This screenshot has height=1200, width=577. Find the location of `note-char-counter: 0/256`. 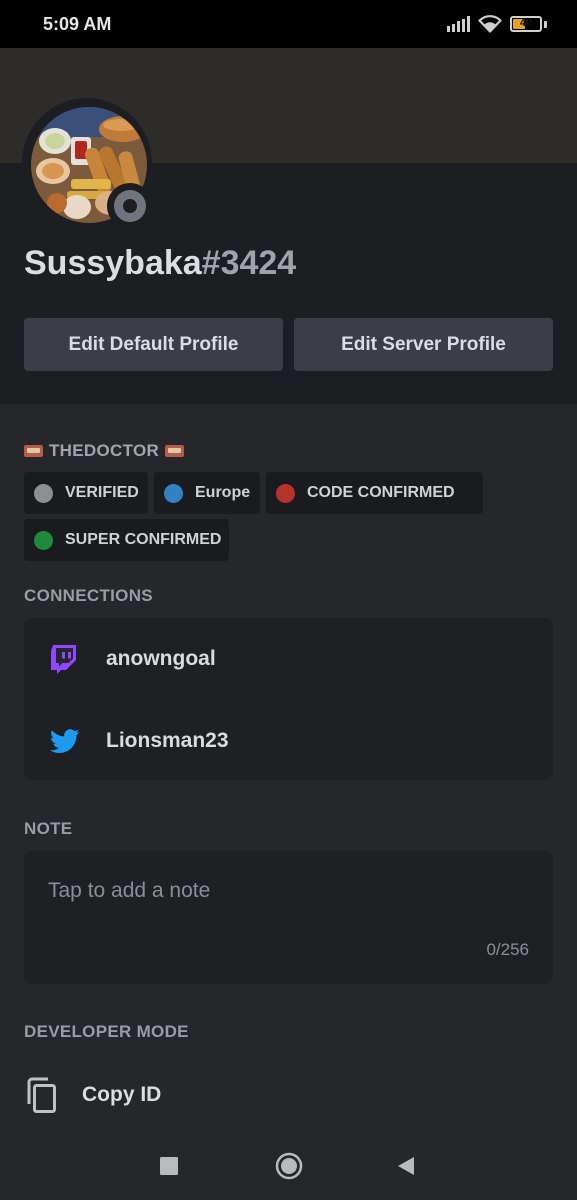

note-char-counter: 0/256 is located at coordinates (507, 949).